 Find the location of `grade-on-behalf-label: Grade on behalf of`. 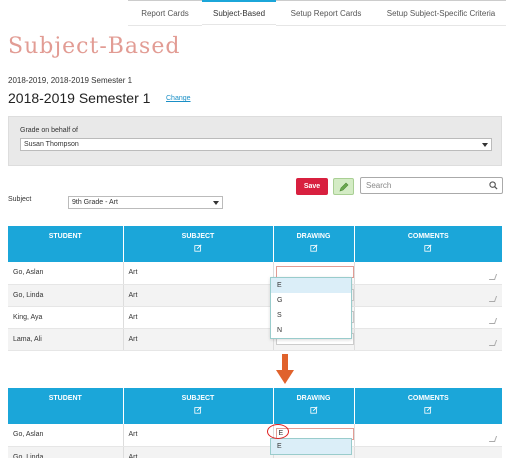

grade-on-behalf-label: Grade on behalf of is located at coordinates (49, 130).